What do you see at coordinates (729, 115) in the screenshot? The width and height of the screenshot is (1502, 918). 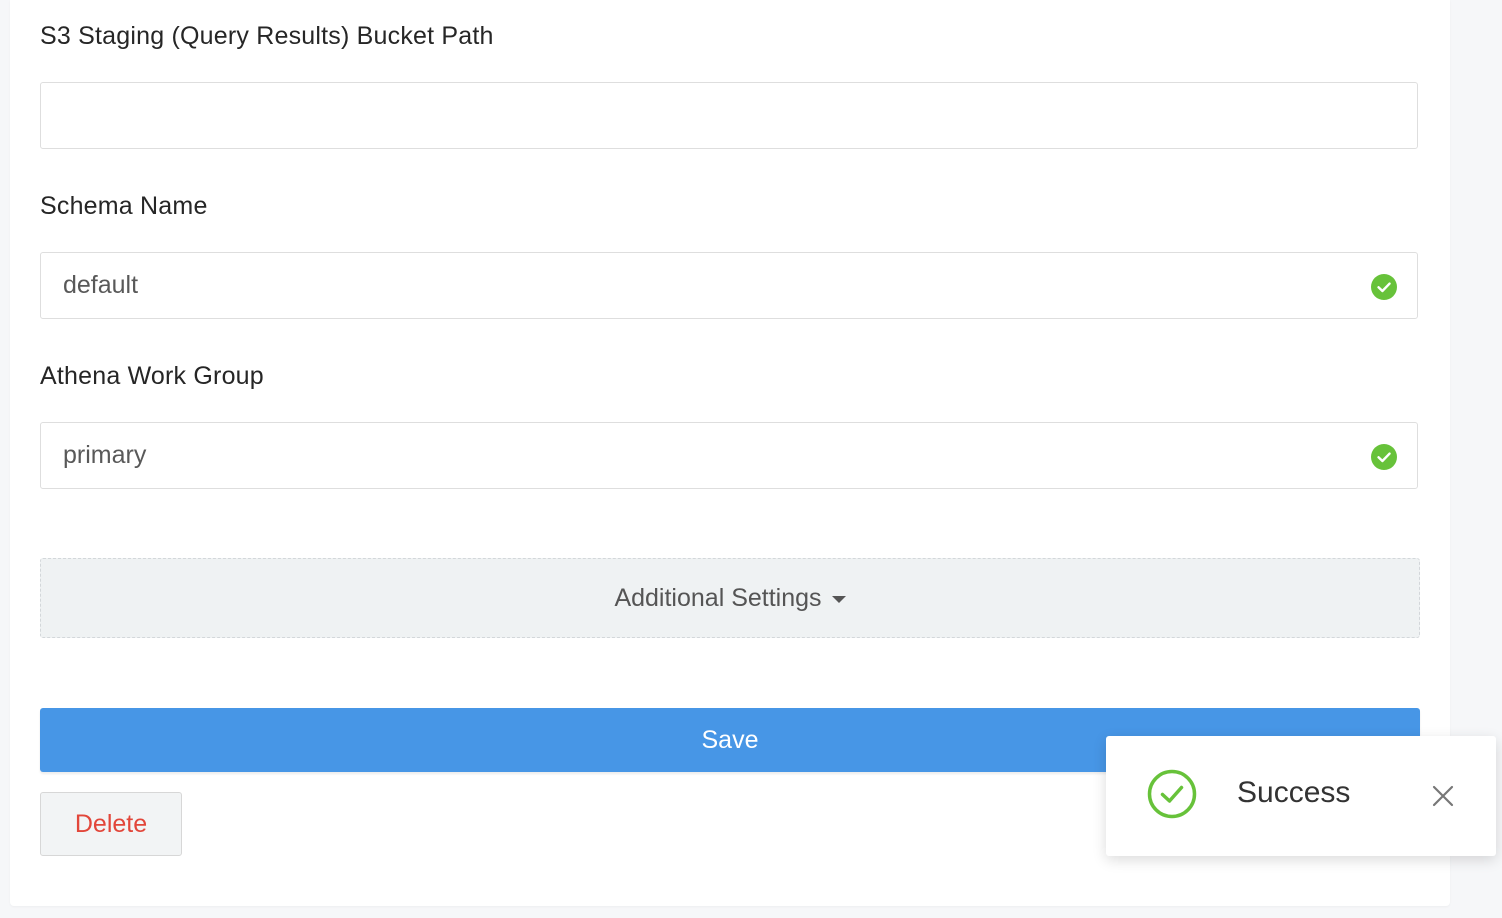 I see `s3-staging-input` at bounding box center [729, 115].